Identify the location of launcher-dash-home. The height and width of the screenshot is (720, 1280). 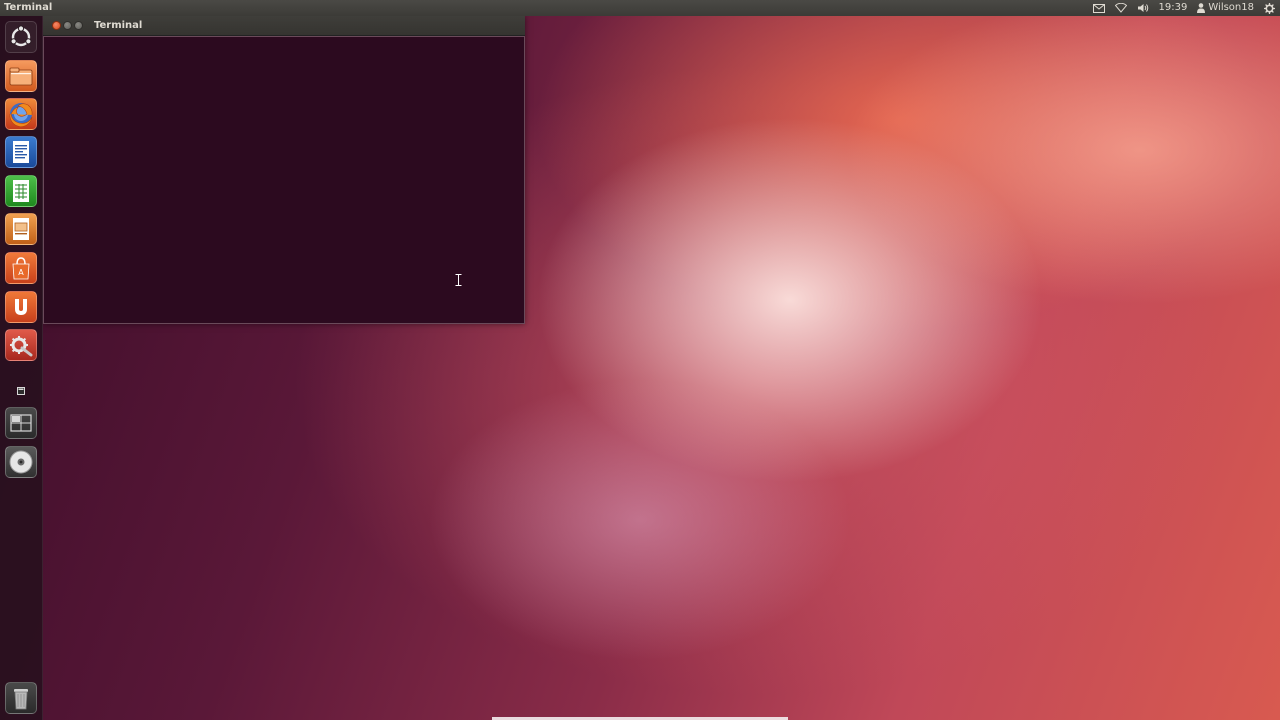
(21, 37).